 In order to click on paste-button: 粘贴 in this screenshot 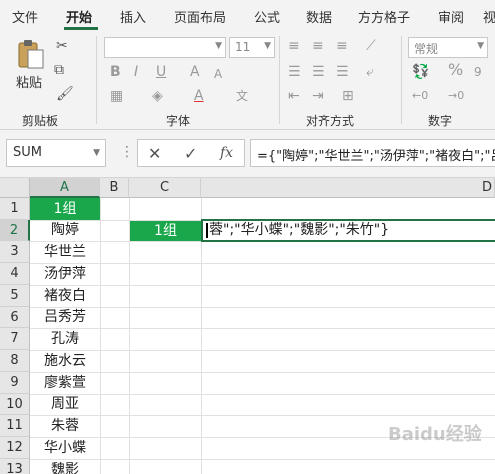, I will do `click(31, 64)`.